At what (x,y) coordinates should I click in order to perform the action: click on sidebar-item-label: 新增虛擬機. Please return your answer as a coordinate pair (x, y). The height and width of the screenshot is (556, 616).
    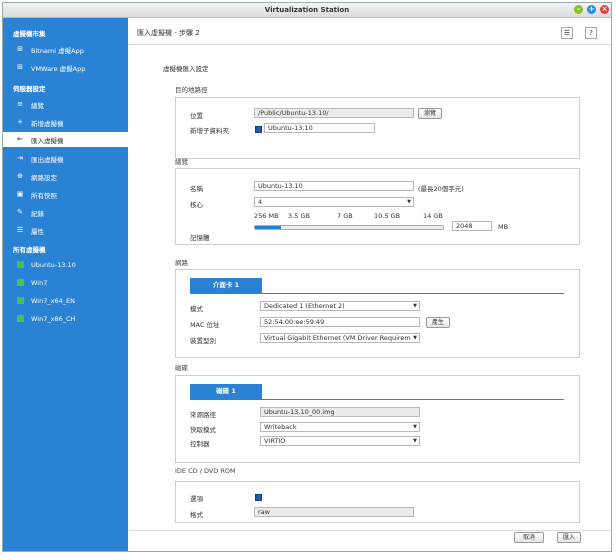
    Looking at the image, I should click on (47, 124).